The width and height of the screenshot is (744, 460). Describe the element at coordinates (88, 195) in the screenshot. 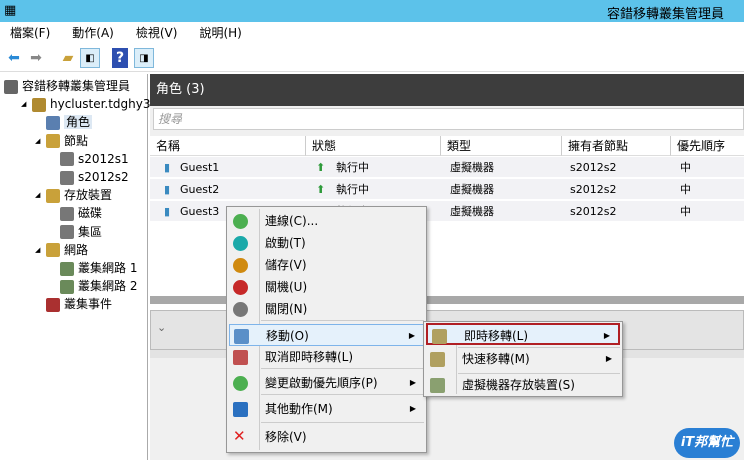

I see `tree-item-label: 存放裝置` at that location.